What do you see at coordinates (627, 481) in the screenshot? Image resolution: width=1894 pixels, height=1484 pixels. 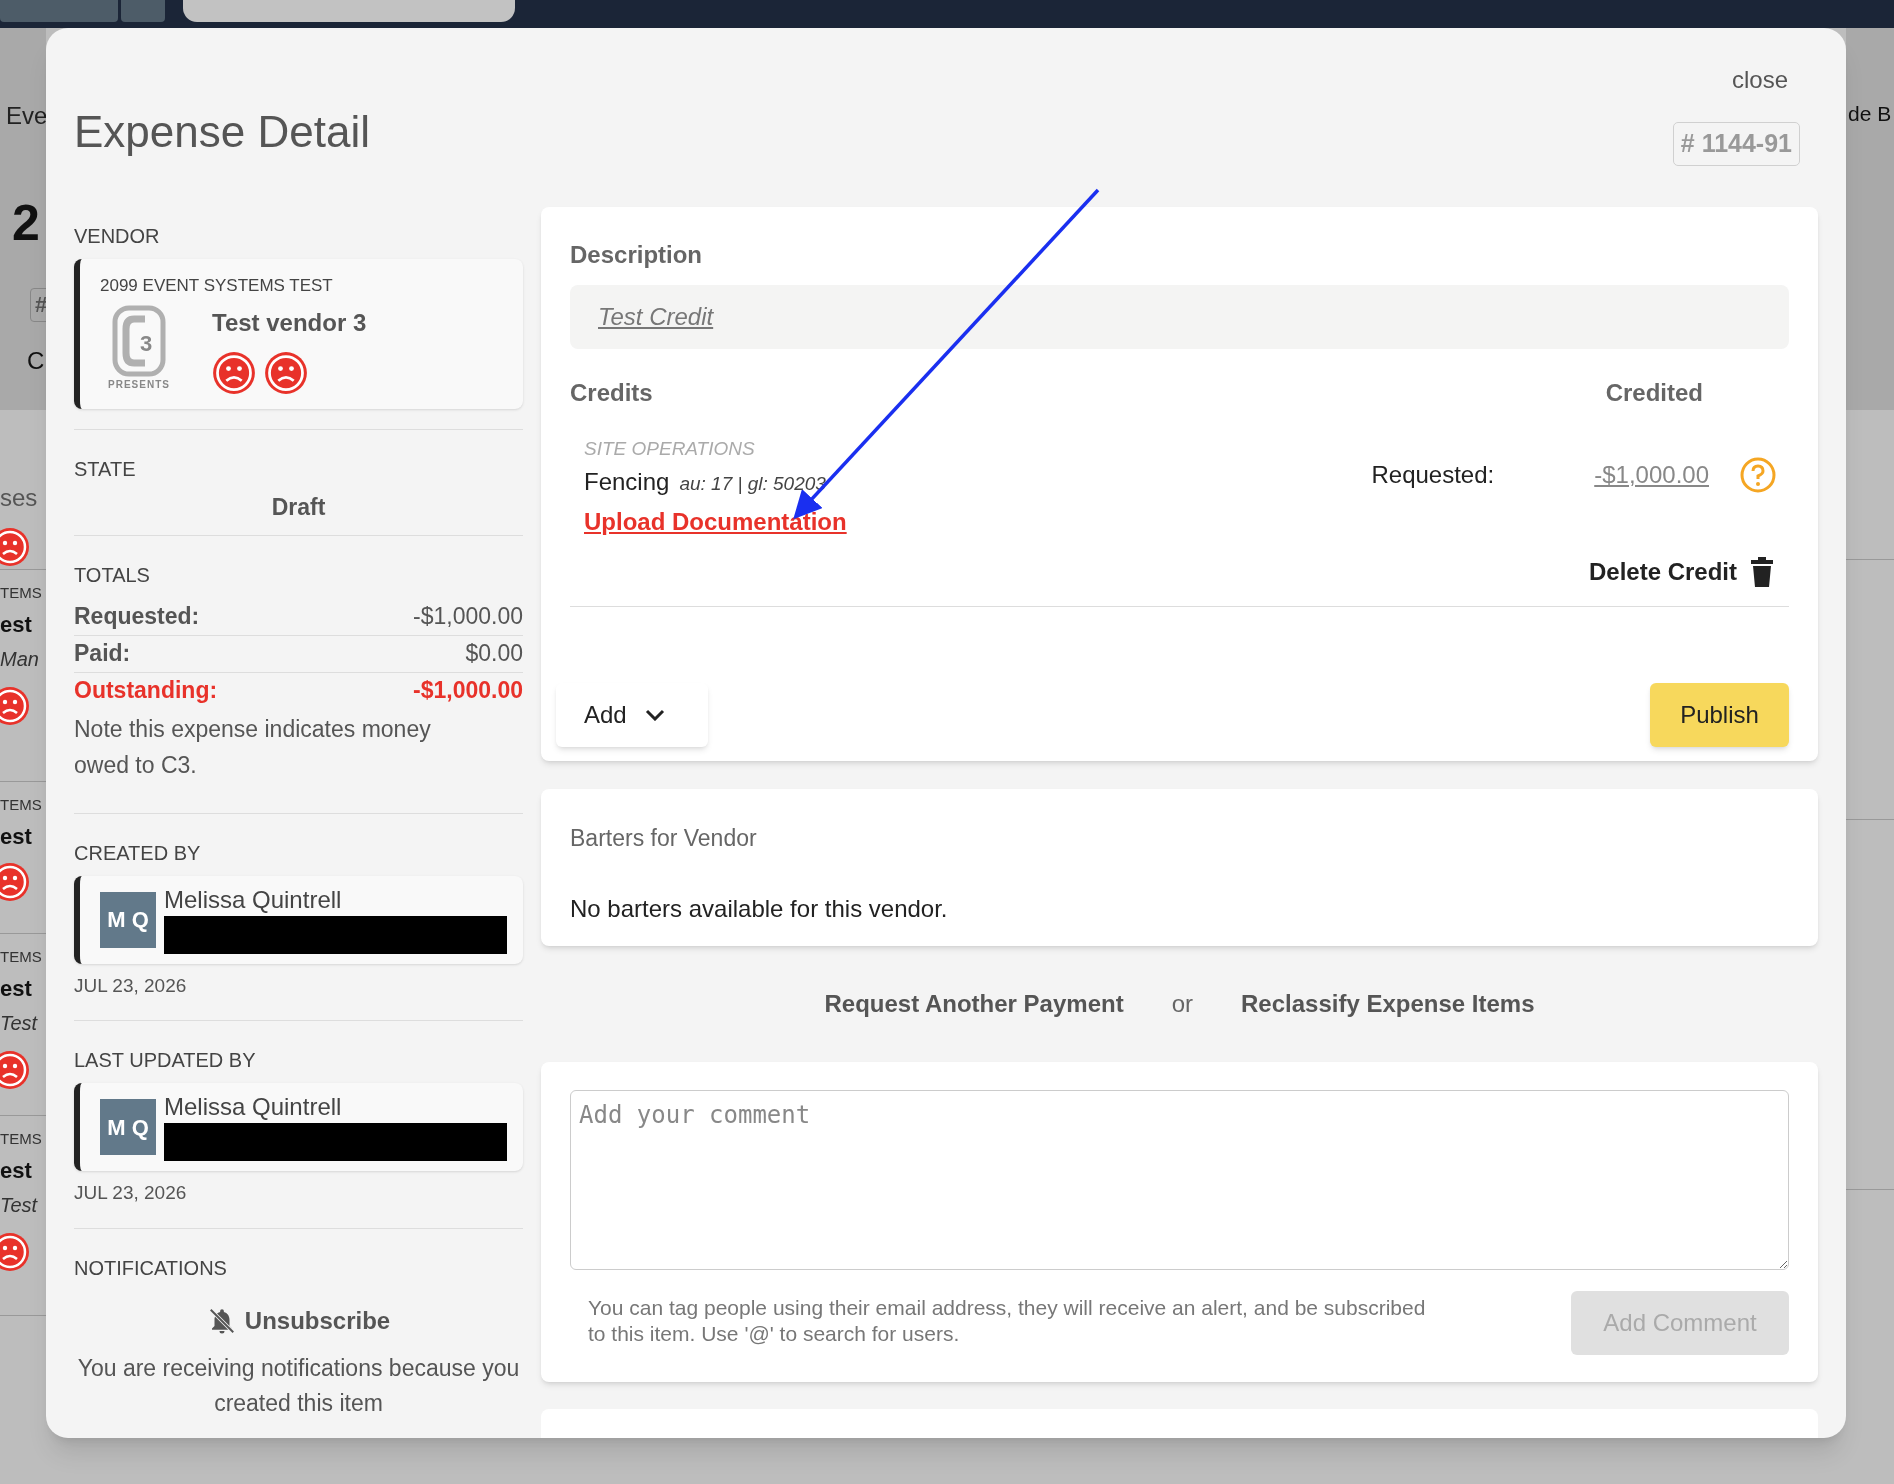 I see `credit-name: Fencing` at bounding box center [627, 481].